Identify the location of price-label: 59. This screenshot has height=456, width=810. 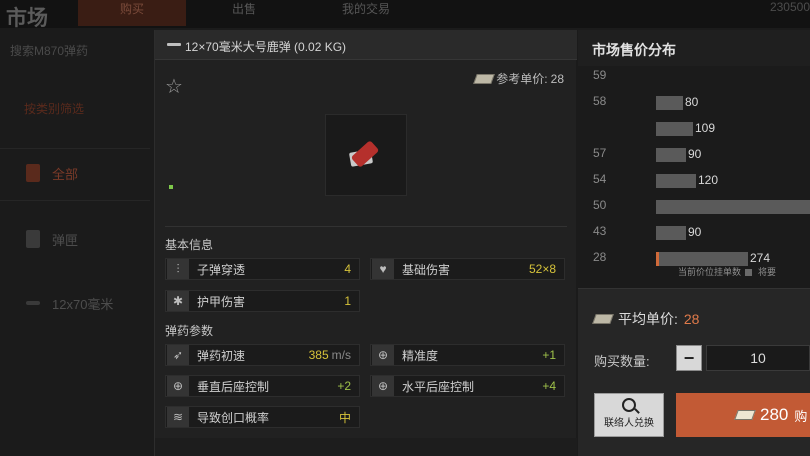
(600, 75).